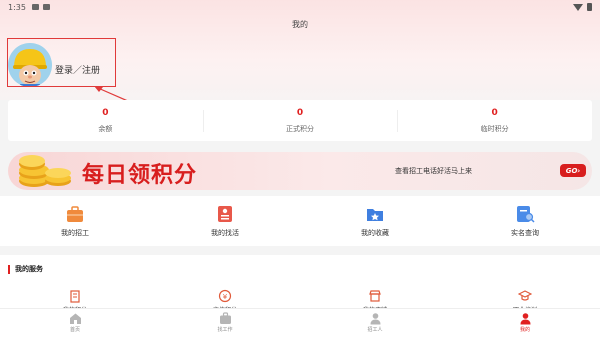  I want to click on banner-subtitle: 查看招工电话好活马上来, so click(433, 171).